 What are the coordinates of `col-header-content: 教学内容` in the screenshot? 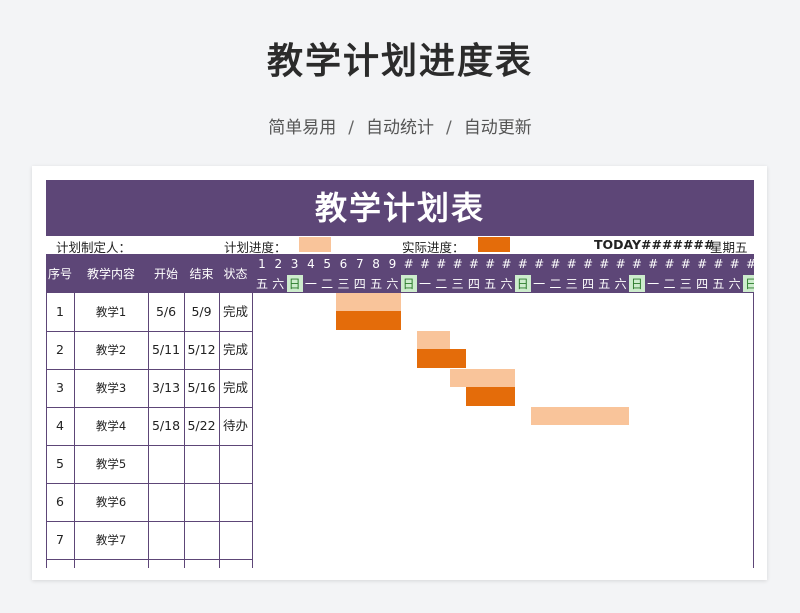 It's located at (110, 274).